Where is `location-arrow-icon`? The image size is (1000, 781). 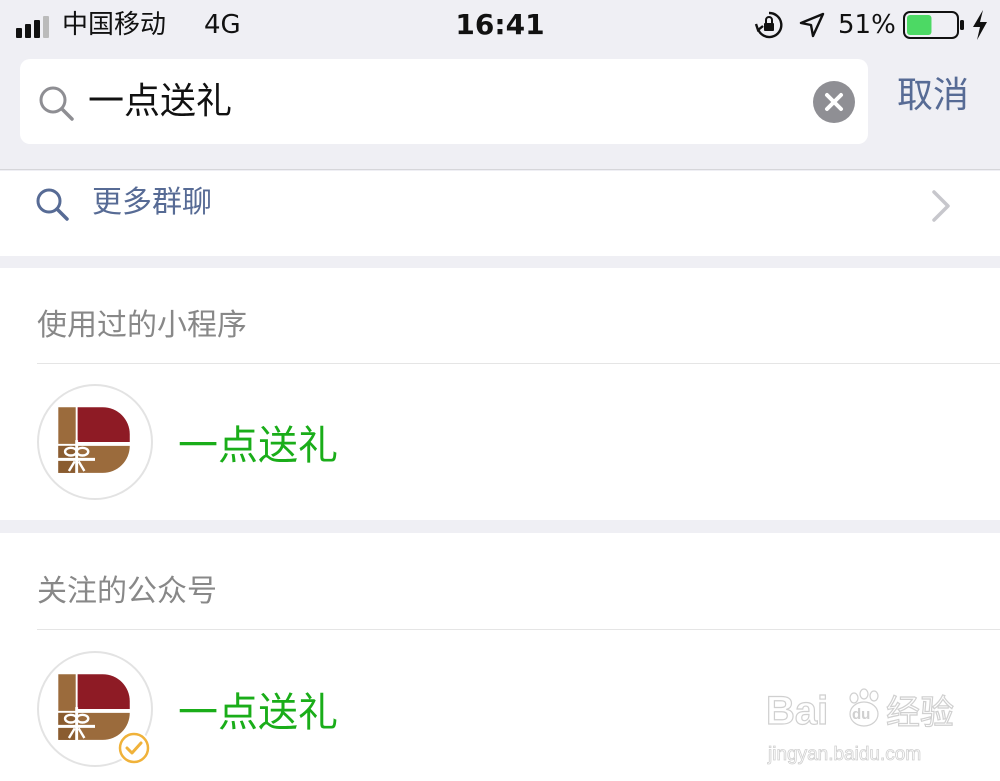
location-arrow-icon is located at coordinates (812, 25).